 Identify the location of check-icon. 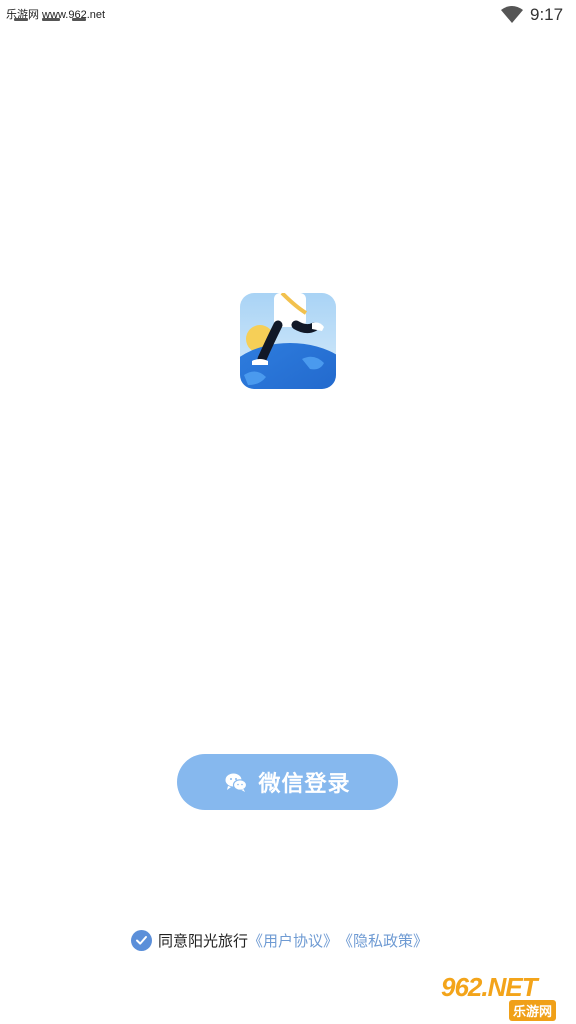
(141, 940).